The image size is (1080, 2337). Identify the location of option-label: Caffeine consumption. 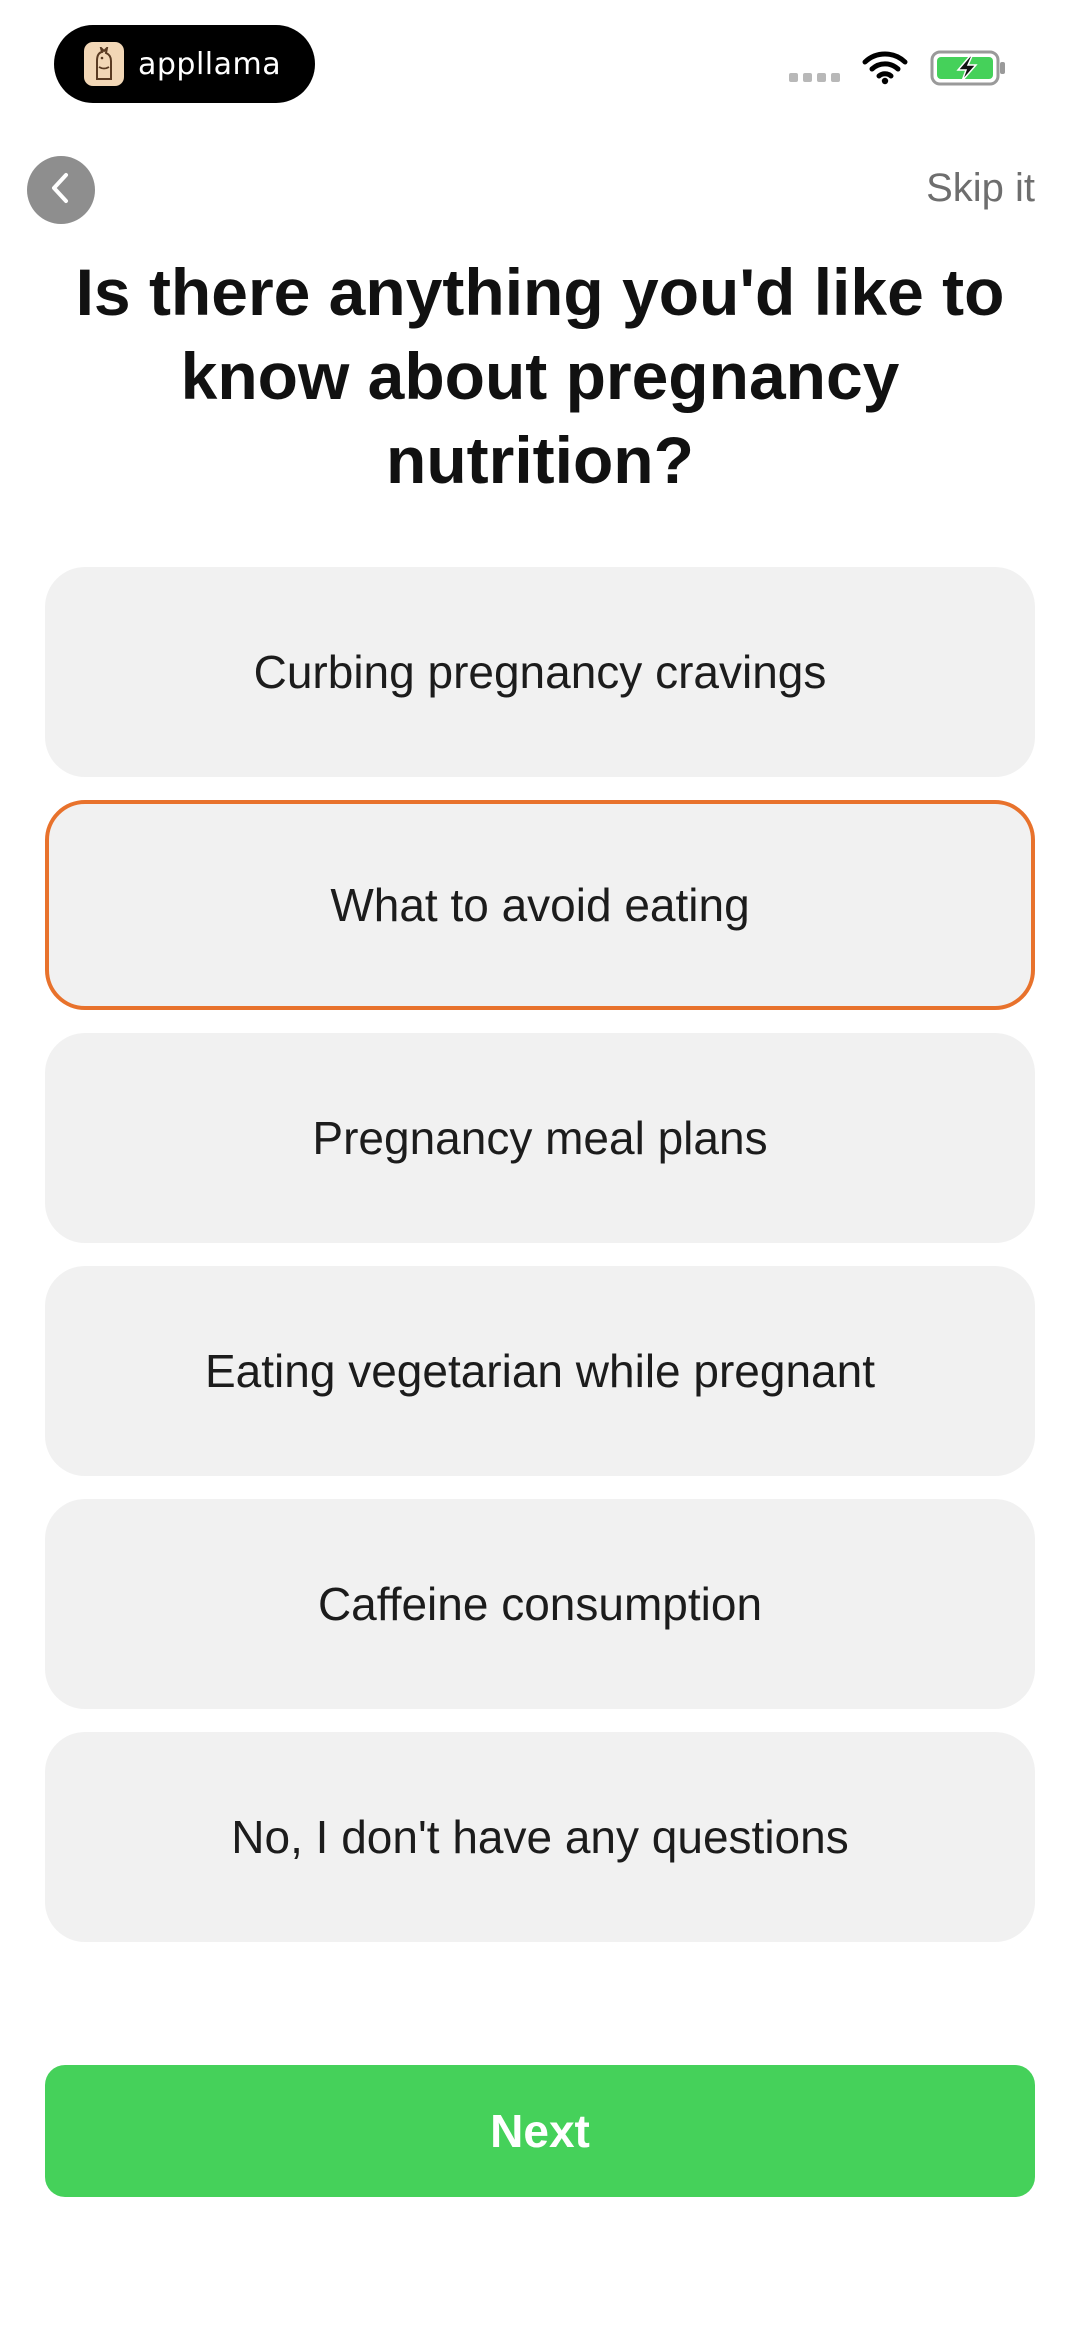
(540, 1604).